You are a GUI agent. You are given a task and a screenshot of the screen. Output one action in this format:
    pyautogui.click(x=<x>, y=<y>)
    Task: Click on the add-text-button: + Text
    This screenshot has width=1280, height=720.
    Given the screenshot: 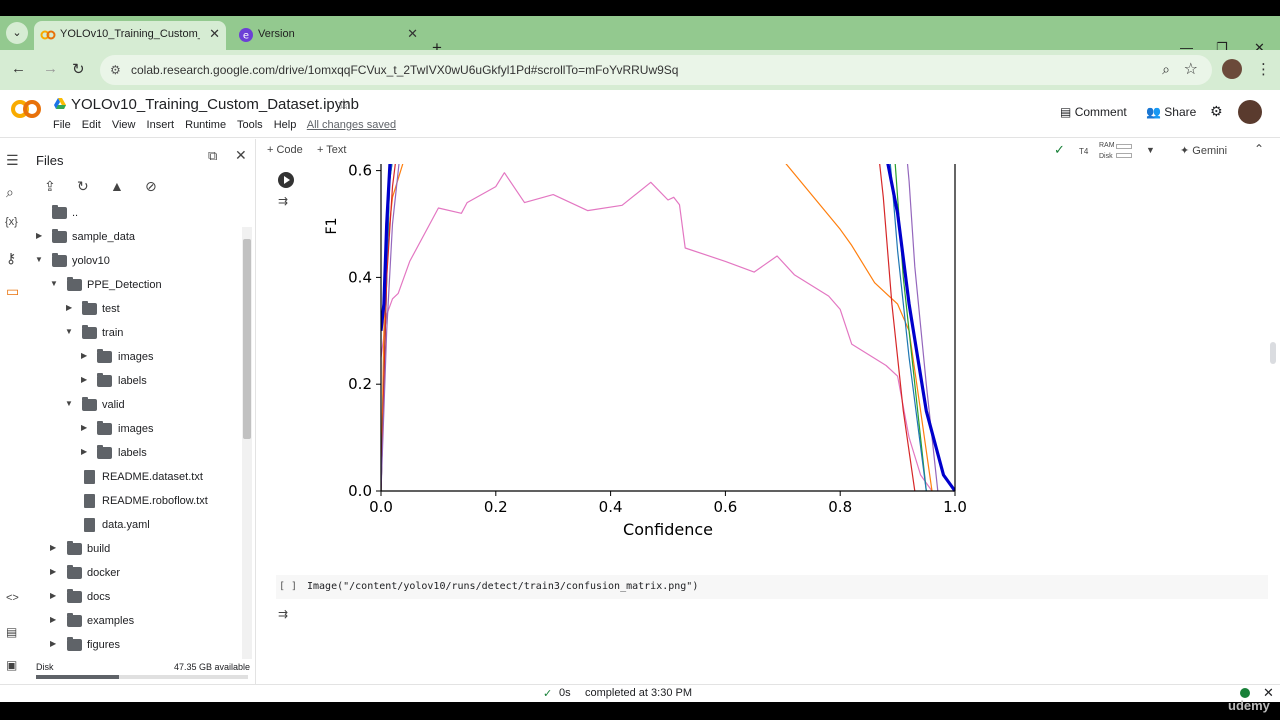 What is the action you would take?
    pyautogui.click(x=331, y=150)
    